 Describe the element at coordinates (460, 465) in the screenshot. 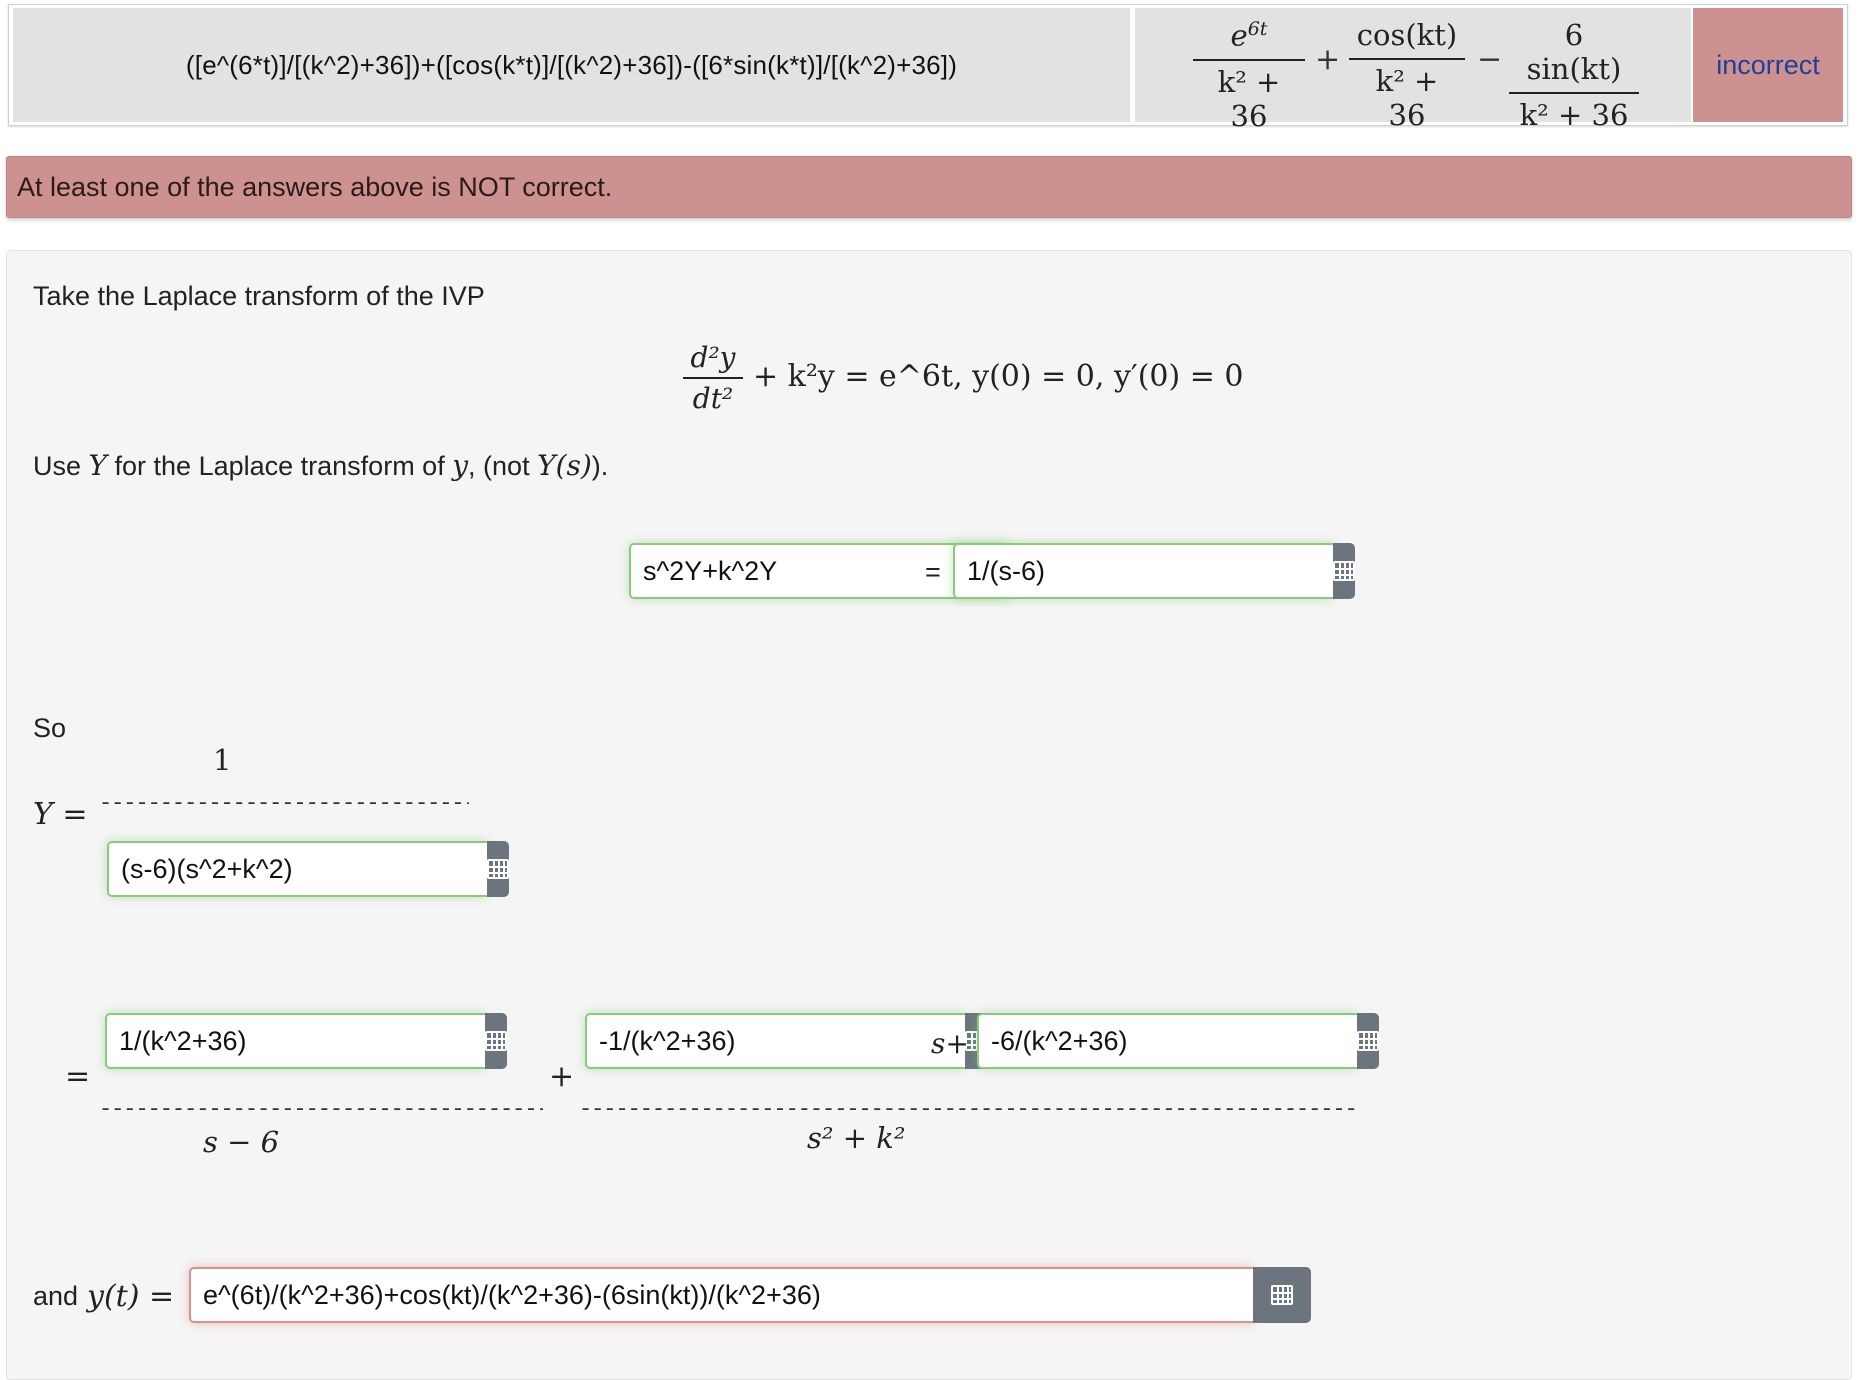

I see `note-y: y` at that location.